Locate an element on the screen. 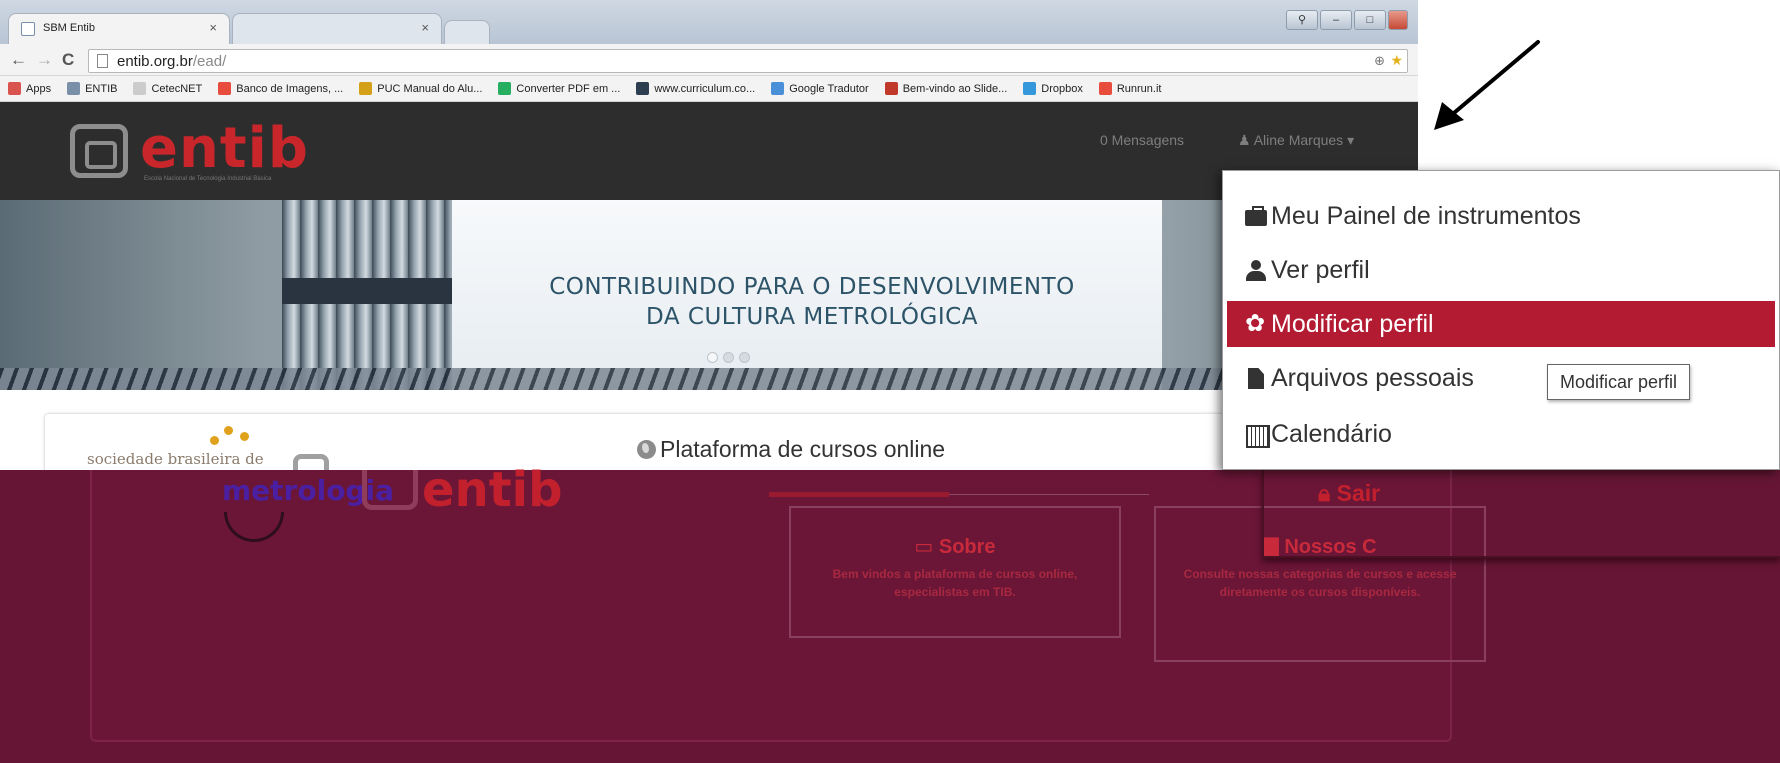 The image size is (1780, 763). bookmark-item: Runrun.it is located at coordinates (1130, 88).